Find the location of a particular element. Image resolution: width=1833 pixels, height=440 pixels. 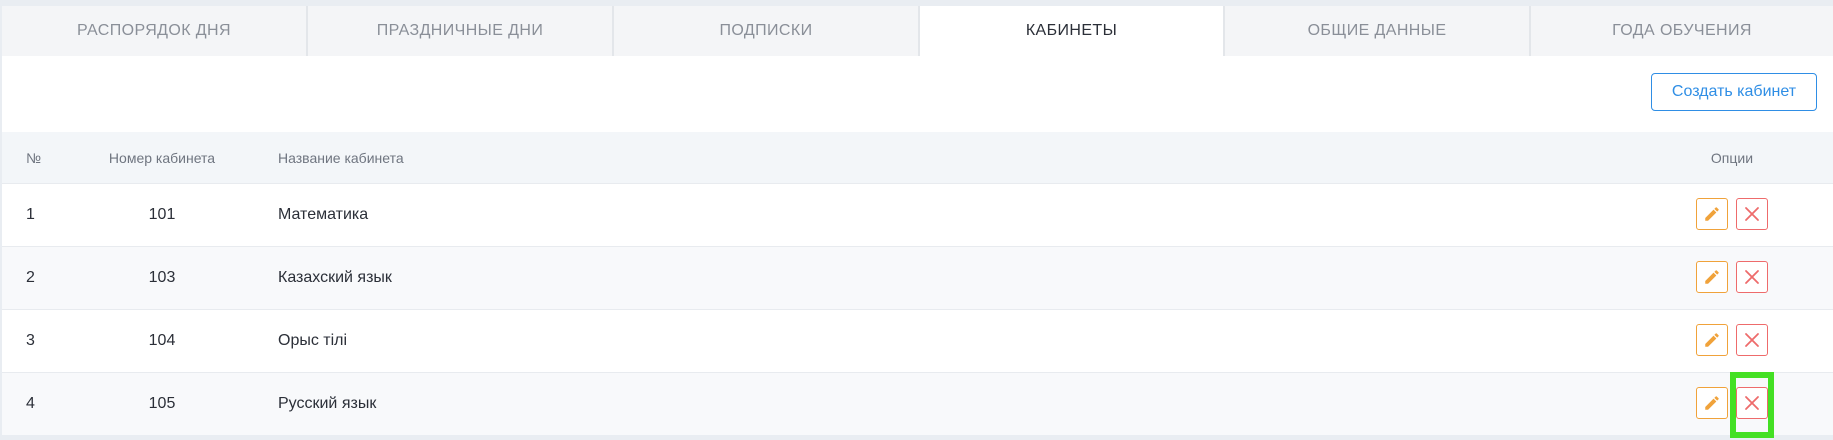

table-header: № Номер кабинета Название кабинета Опции is located at coordinates (917, 157).